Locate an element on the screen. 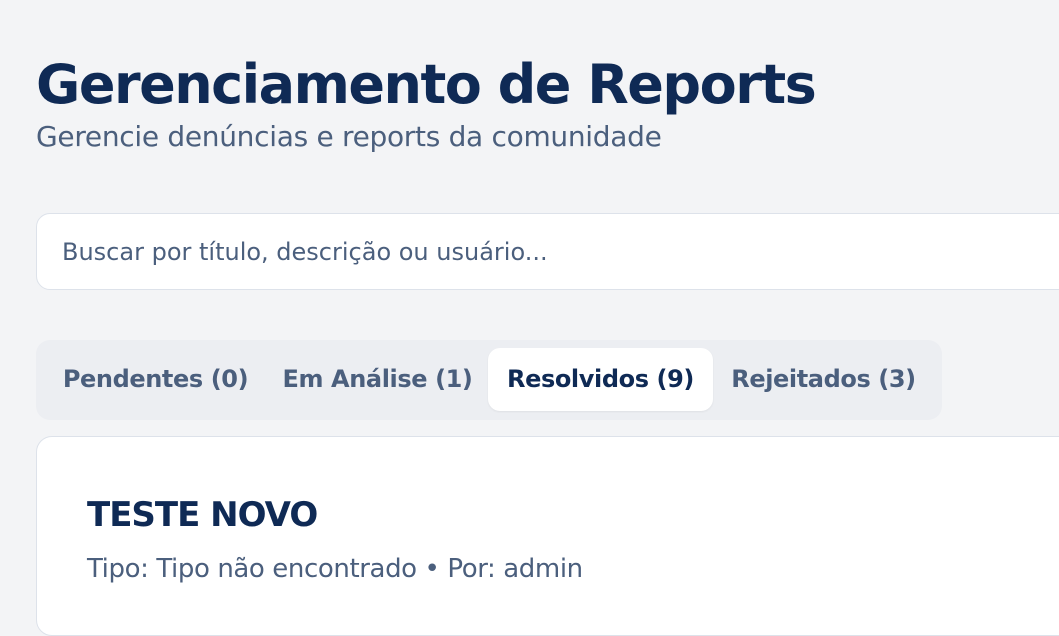 This screenshot has width=1059, height=636. search-box is located at coordinates (547, 251).